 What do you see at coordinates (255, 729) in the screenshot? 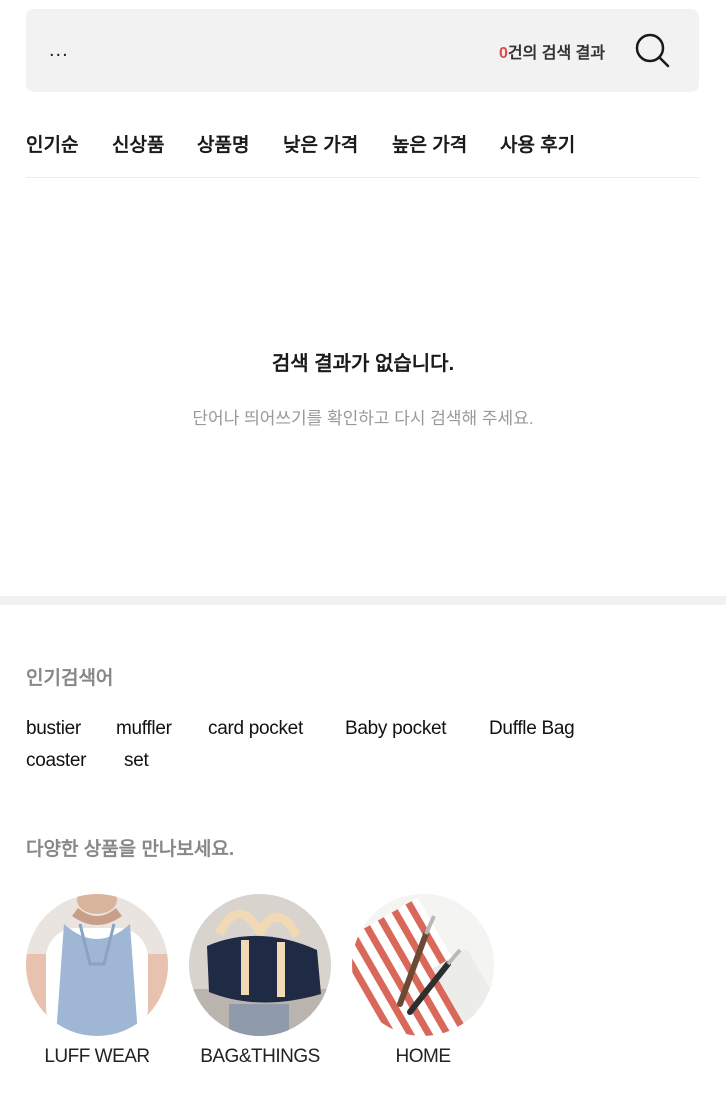
I see `keyword-link: card pocket` at bounding box center [255, 729].